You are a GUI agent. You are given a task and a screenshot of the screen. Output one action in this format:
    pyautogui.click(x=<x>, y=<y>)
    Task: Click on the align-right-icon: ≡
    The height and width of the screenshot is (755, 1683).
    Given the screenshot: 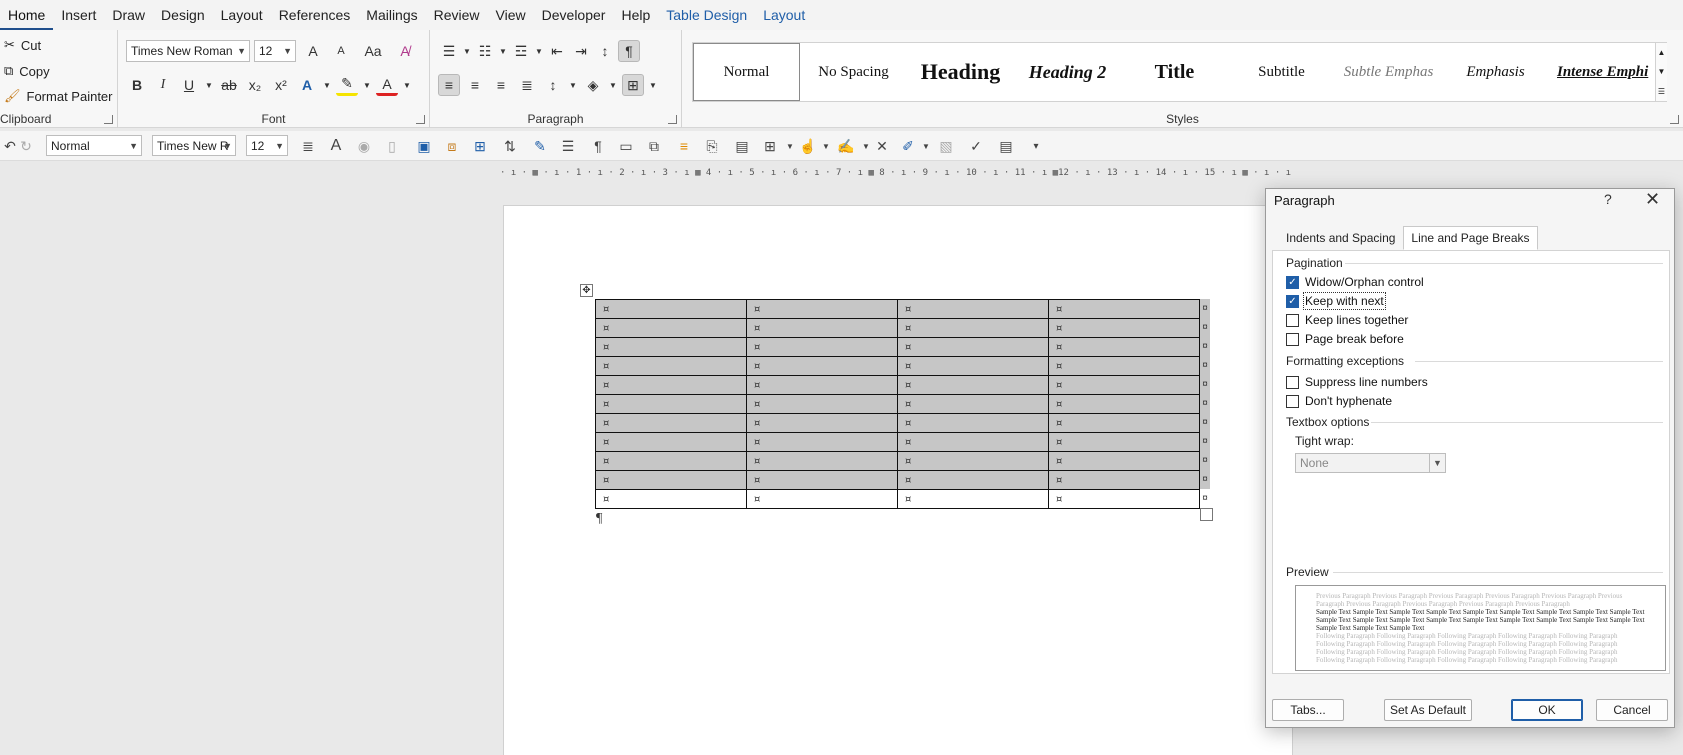 What is the action you would take?
    pyautogui.click(x=501, y=85)
    